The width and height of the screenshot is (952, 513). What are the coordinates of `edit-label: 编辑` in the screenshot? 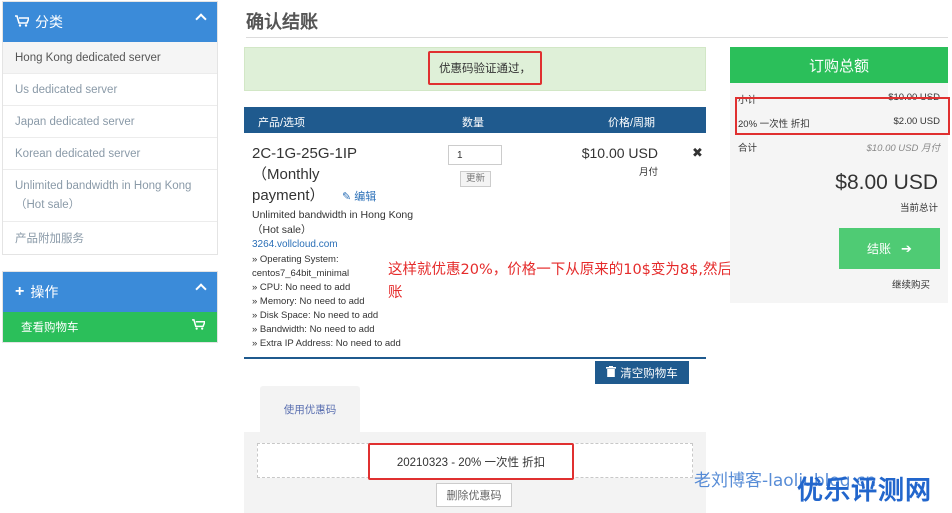 It's located at (365, 197).